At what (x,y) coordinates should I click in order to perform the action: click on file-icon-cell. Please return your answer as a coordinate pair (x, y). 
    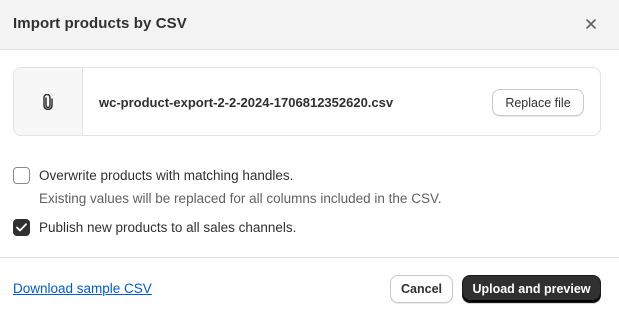
    Looking at the image, I should click on (48, 101).